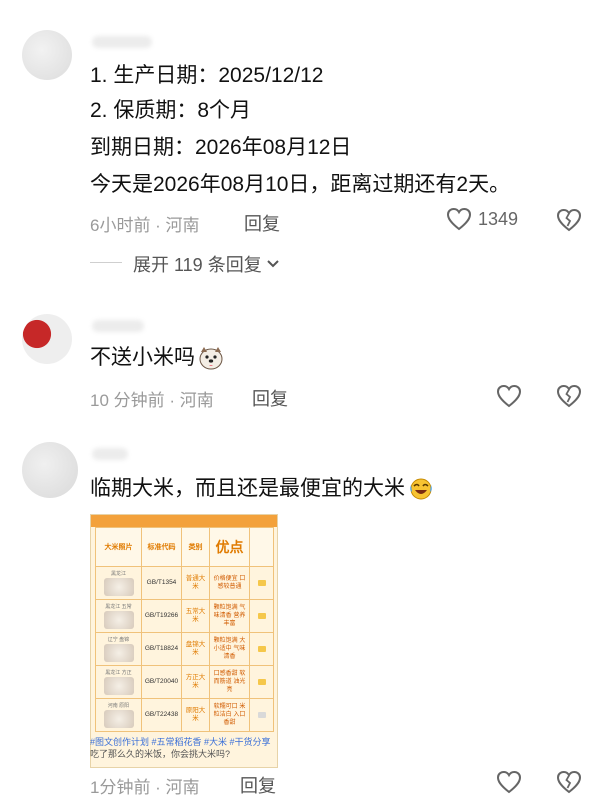  I want to click on rice-origin: 黑龙江, so click(118, 574).